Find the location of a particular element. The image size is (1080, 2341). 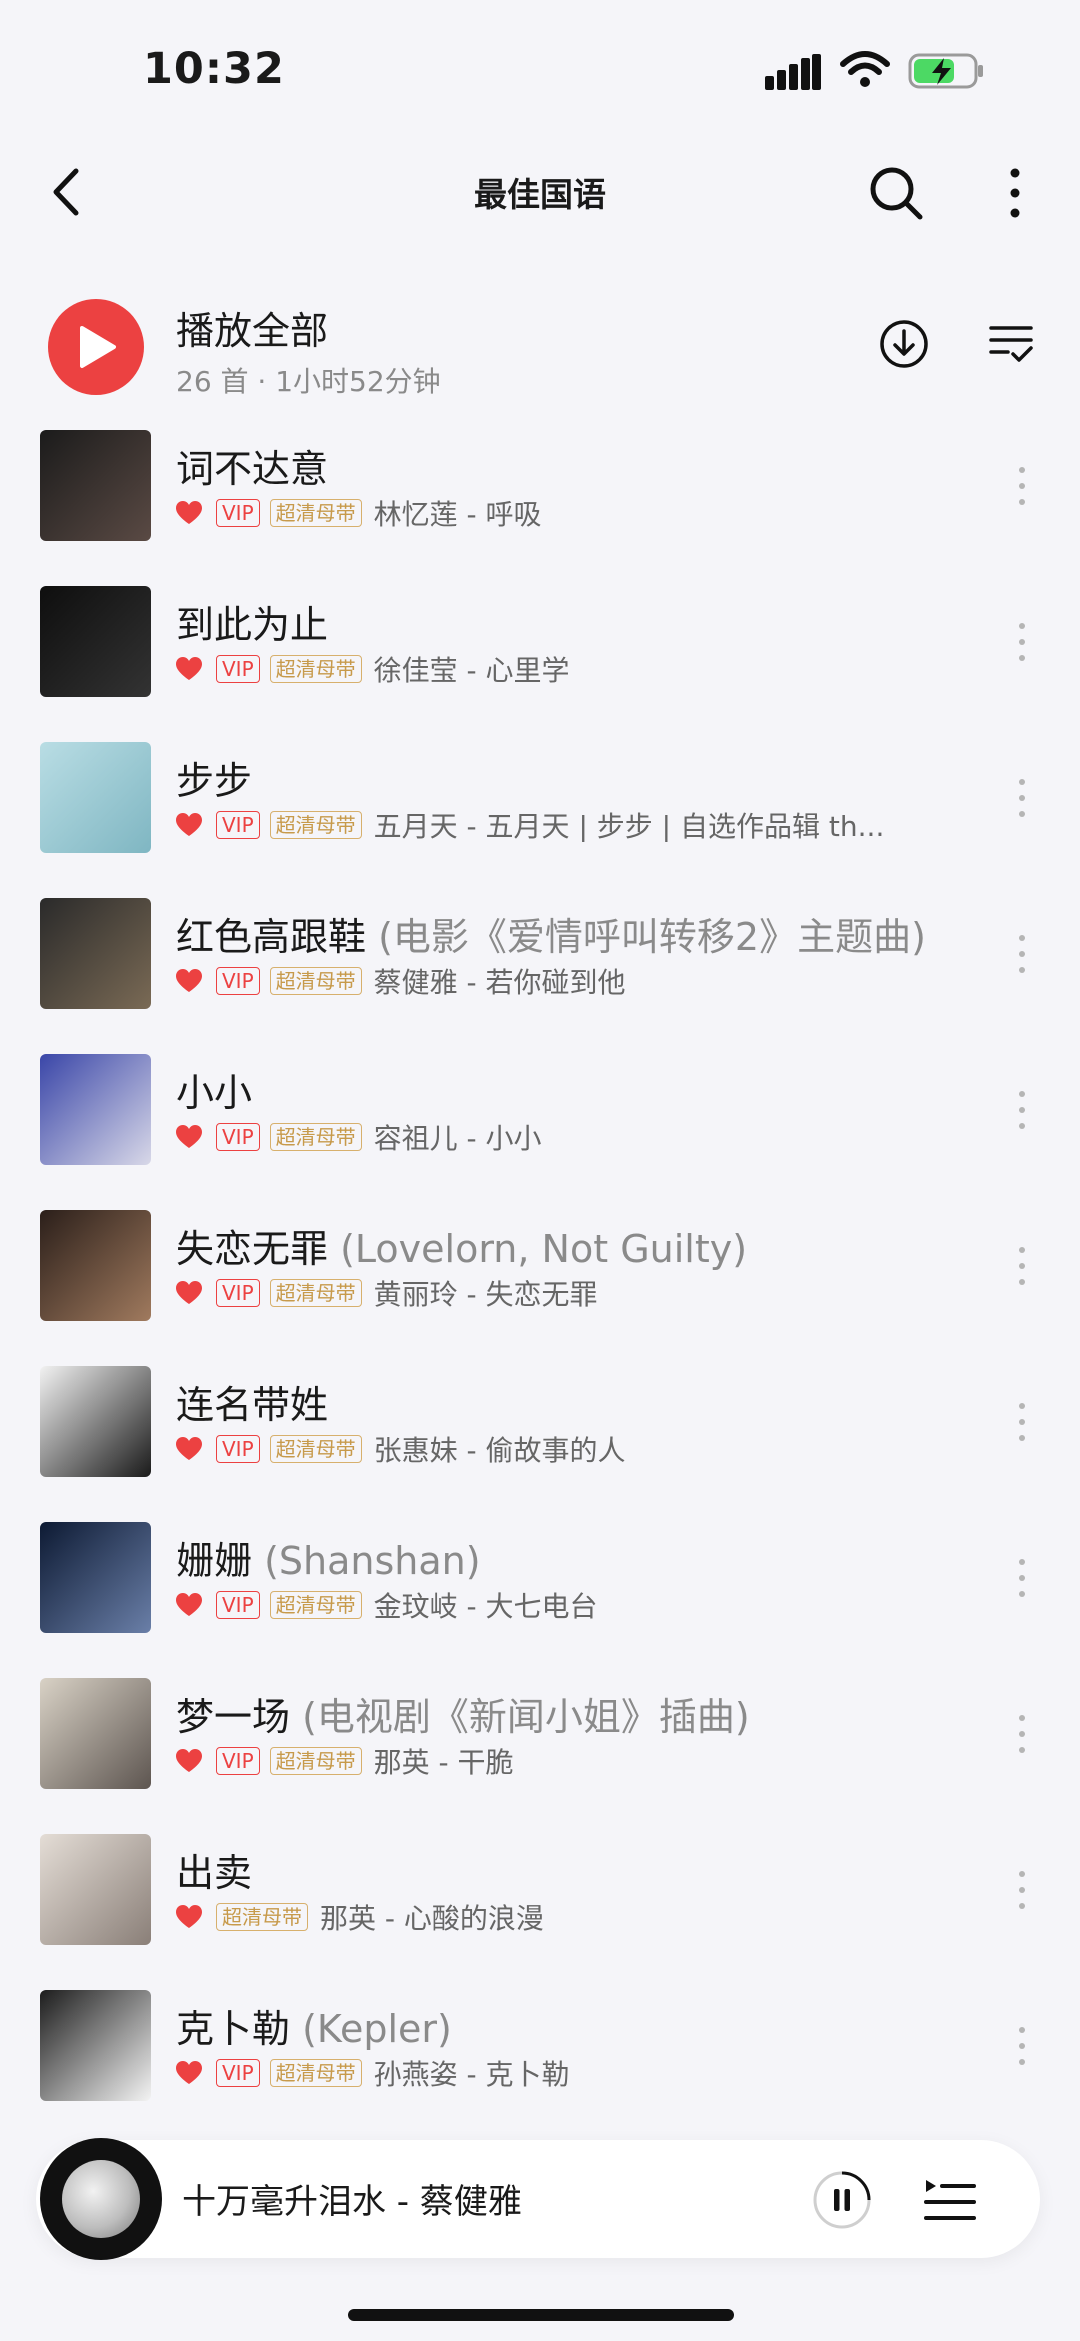

home-indicator is located at coordinates (541, 2315).